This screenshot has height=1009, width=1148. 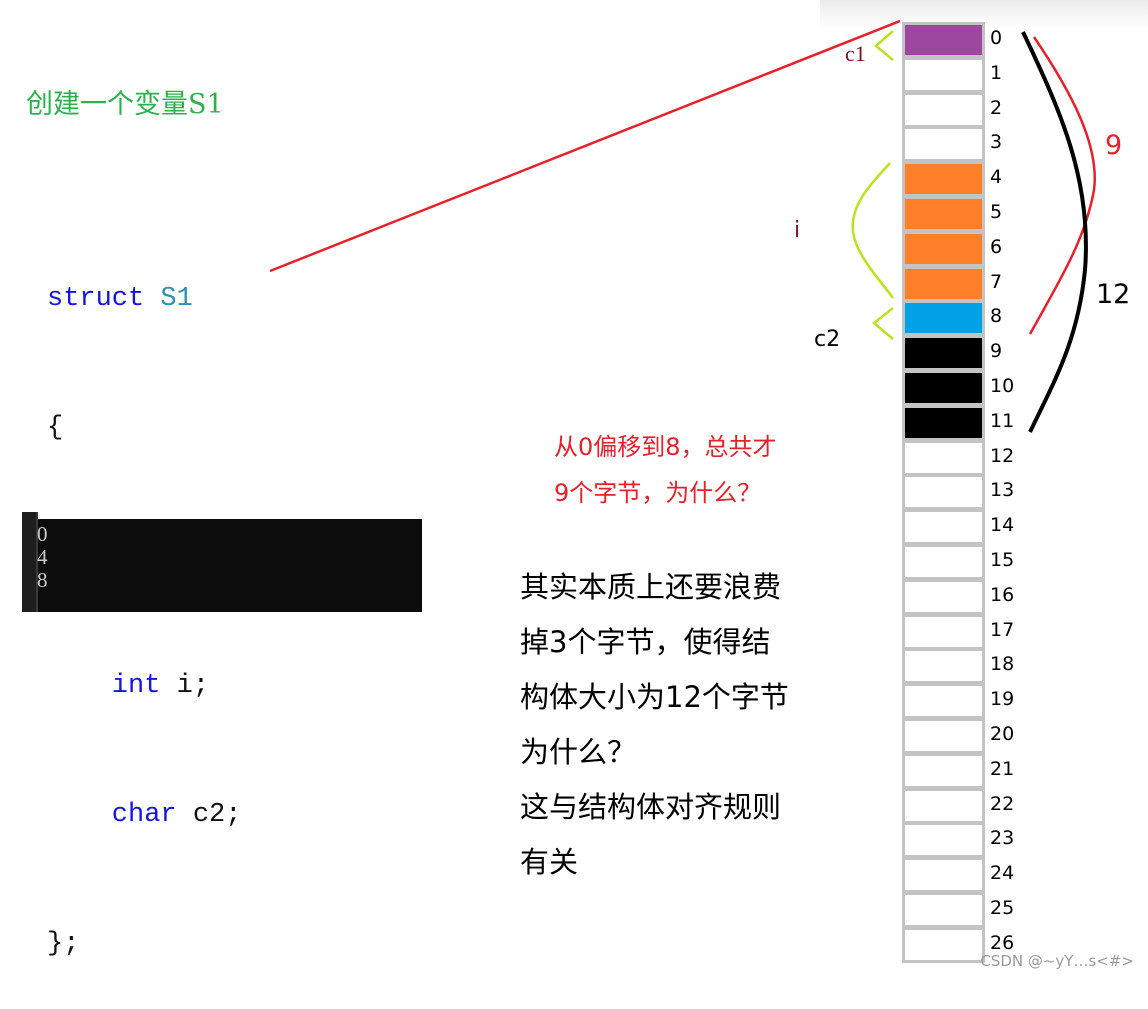 I want to click on pointer-line, so click(x=585, y=146).